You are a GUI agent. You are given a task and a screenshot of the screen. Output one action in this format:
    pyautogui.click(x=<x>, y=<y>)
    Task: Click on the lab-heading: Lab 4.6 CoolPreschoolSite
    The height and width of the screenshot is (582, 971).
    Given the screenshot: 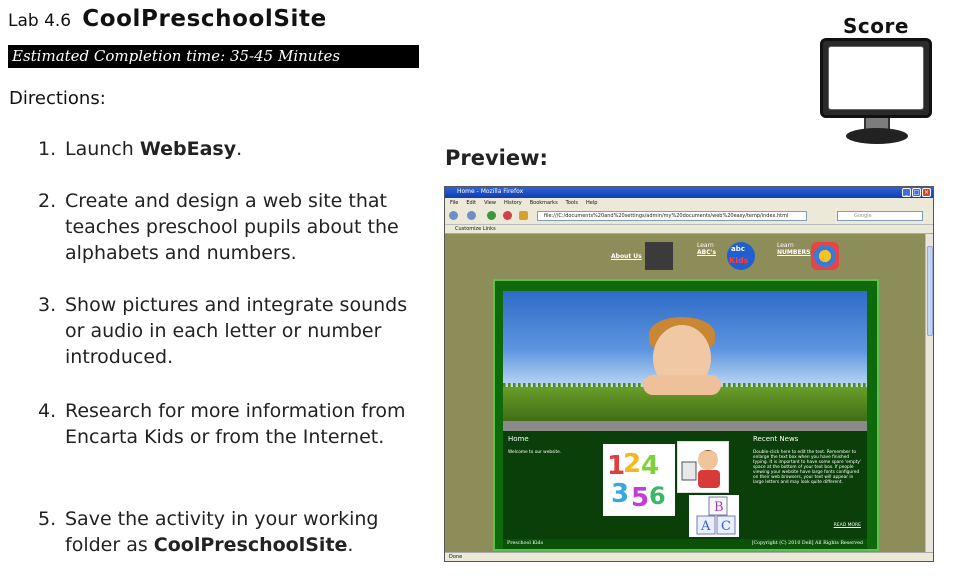 What is the action you would take?
    pyautogui.click(x=167, y=19)
    